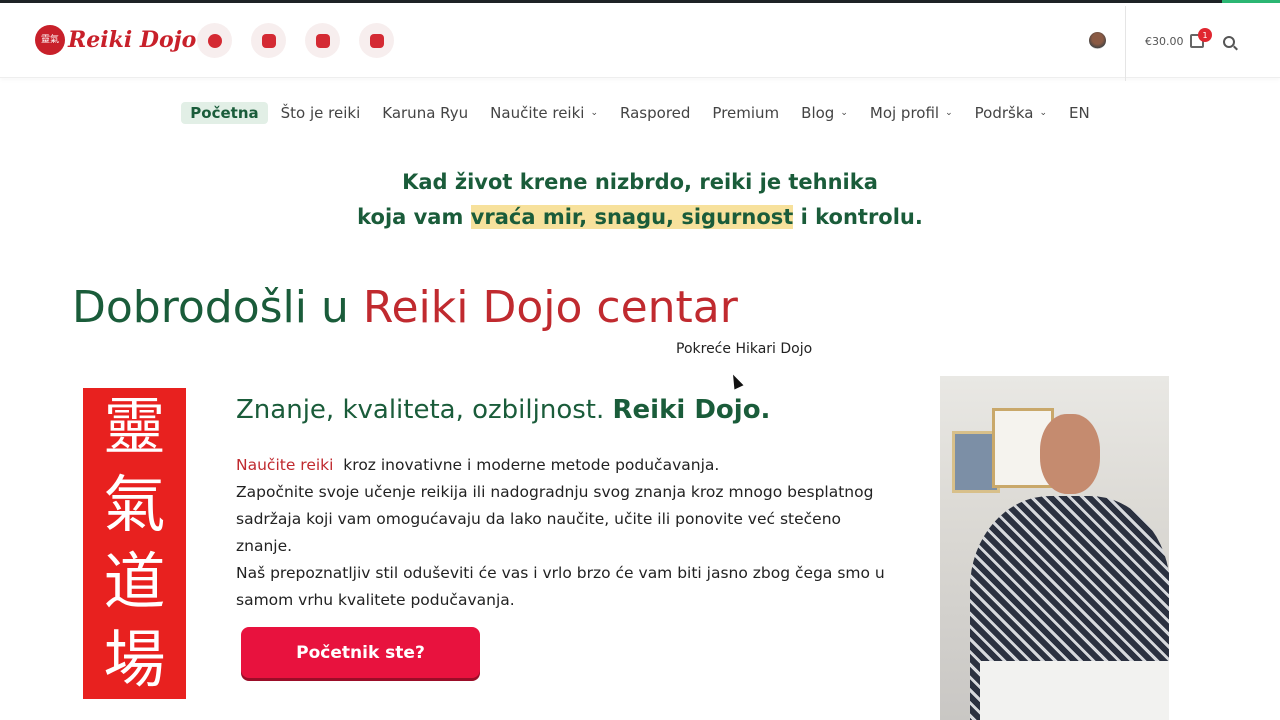  Describe the element at coordinates (224, 113) in the screenshot. I see `nav-item-pocetna: Početna` at that location.